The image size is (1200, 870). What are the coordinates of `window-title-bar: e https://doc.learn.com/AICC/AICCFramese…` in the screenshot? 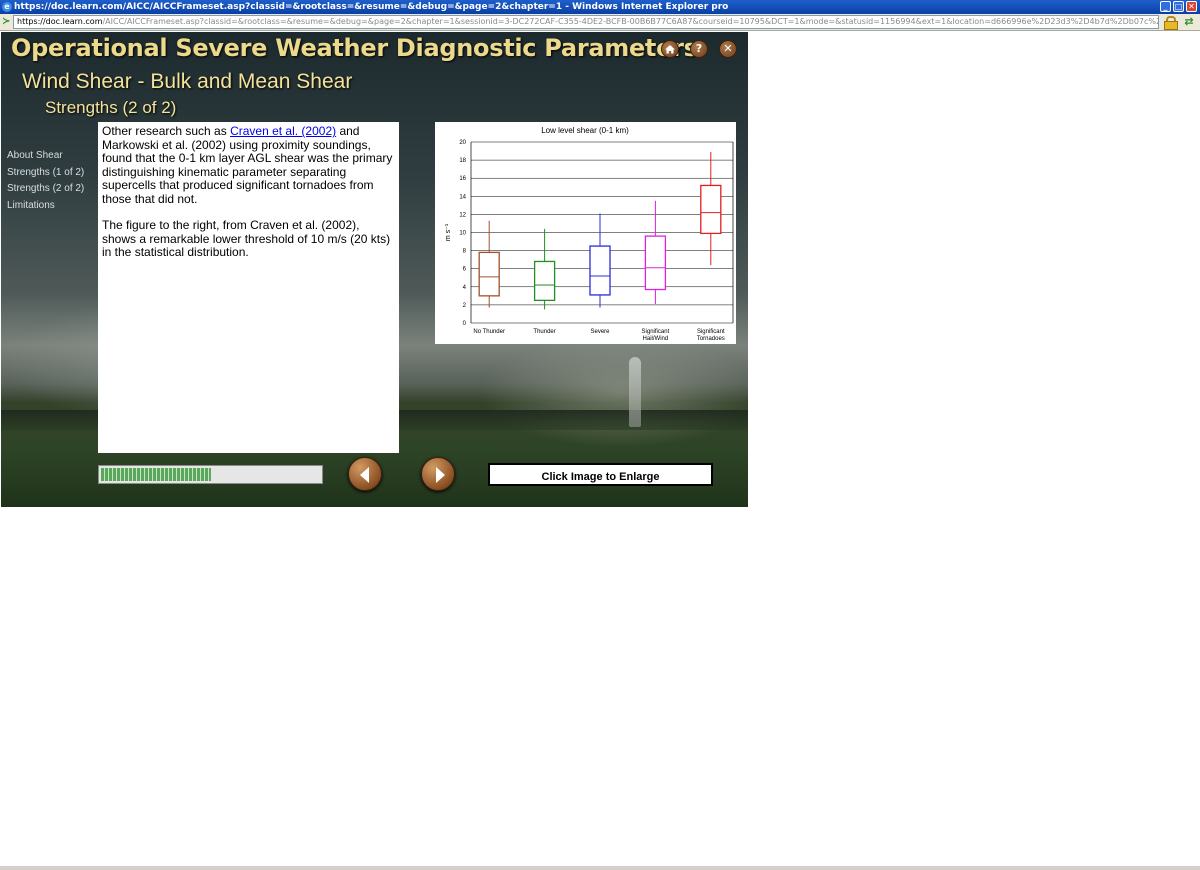 It's located at (600, 7).